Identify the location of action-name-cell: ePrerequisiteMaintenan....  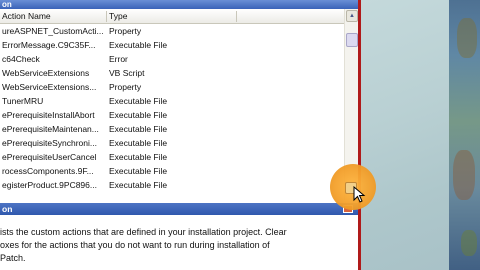
(50, 129).